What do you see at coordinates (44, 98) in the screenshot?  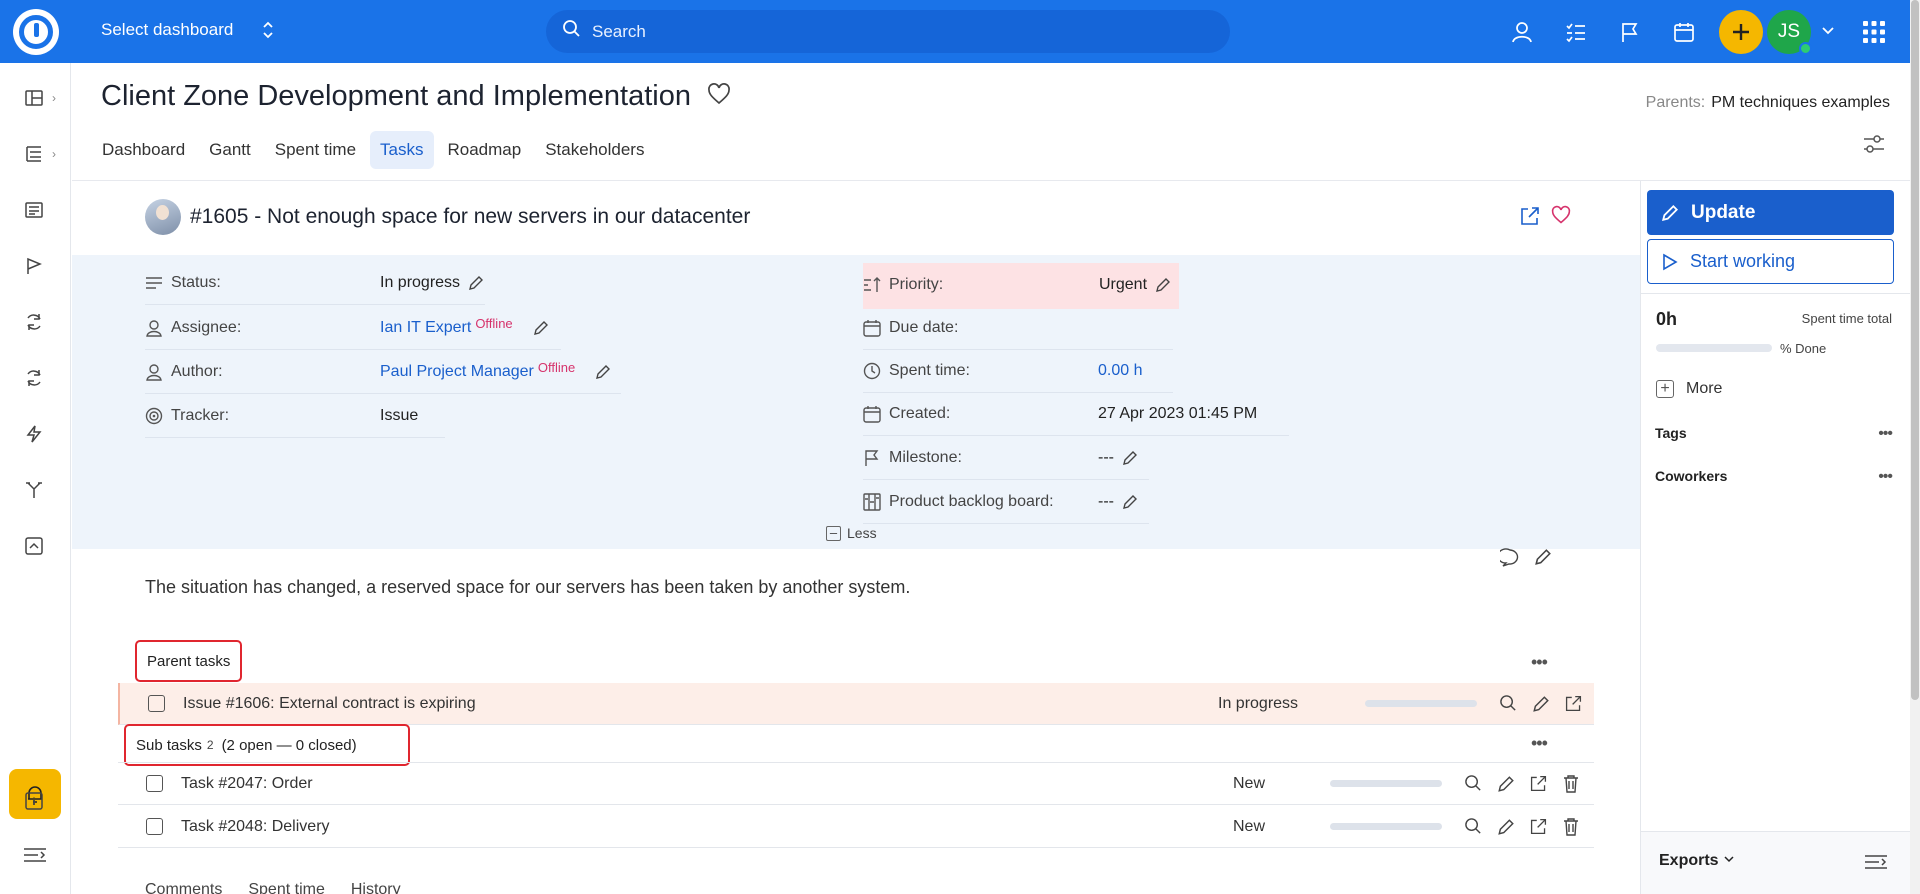 I see `rail-dashboard: ›` at bounding box center [44, 98].